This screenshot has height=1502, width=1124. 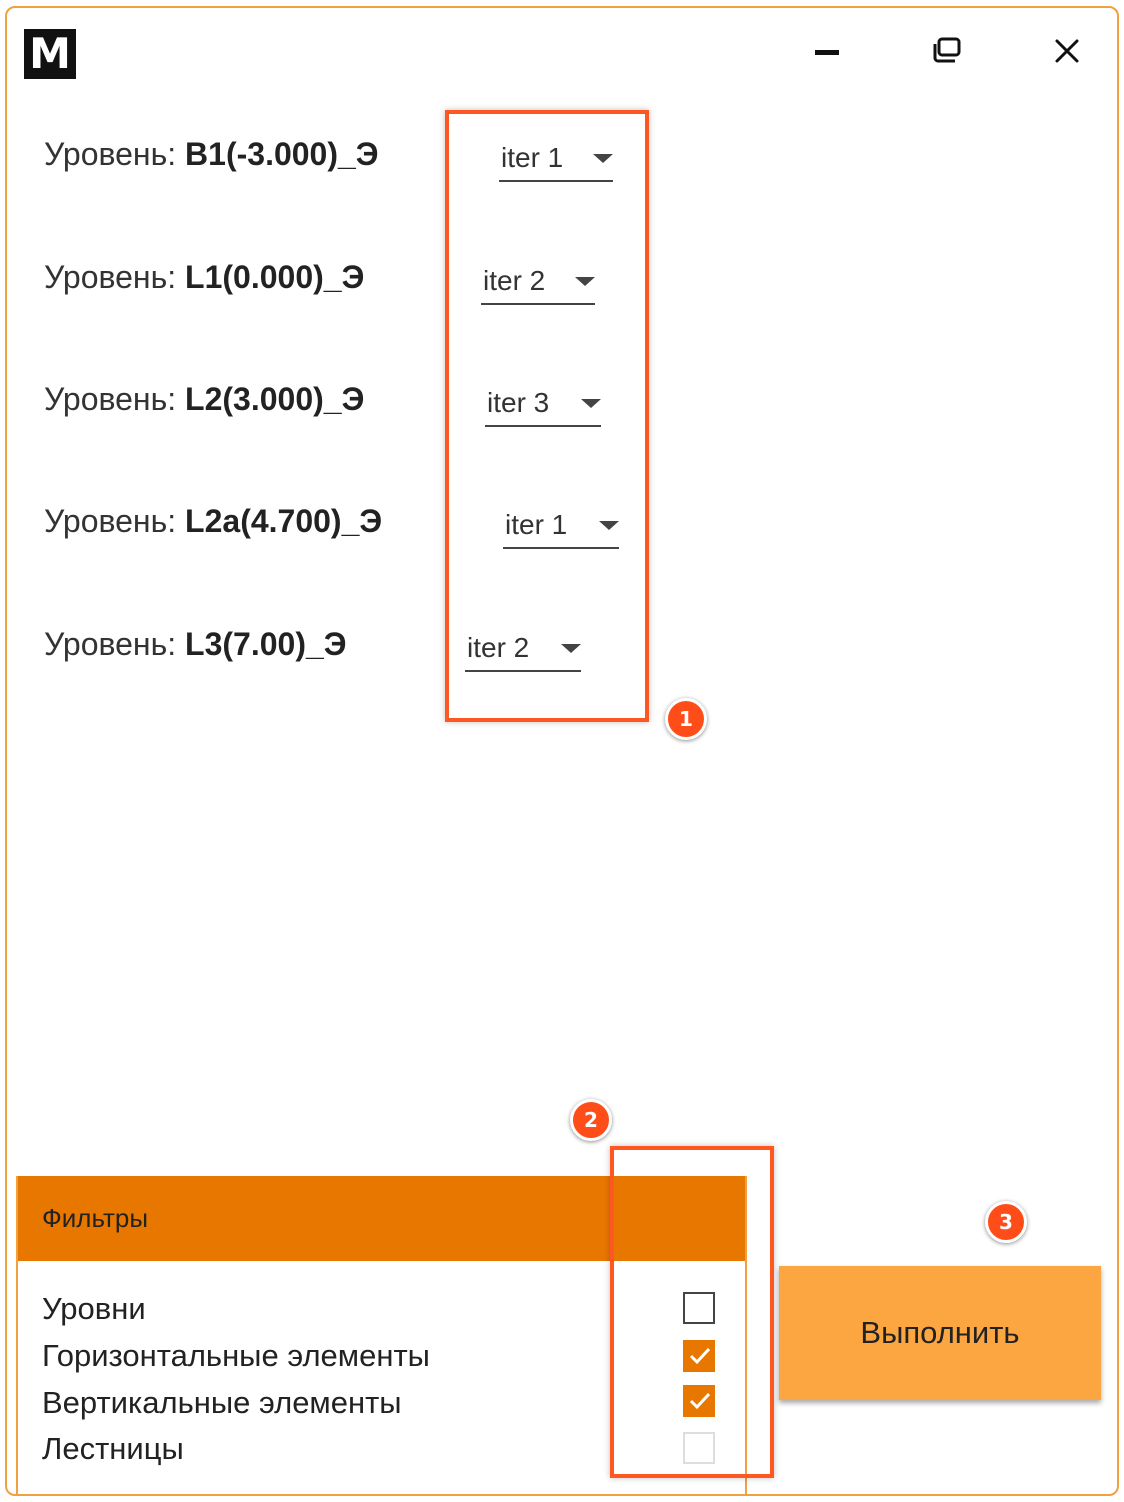 I want to click on level-row: Уровень: L2(3.000)_Э, so click(x=204, y=399).